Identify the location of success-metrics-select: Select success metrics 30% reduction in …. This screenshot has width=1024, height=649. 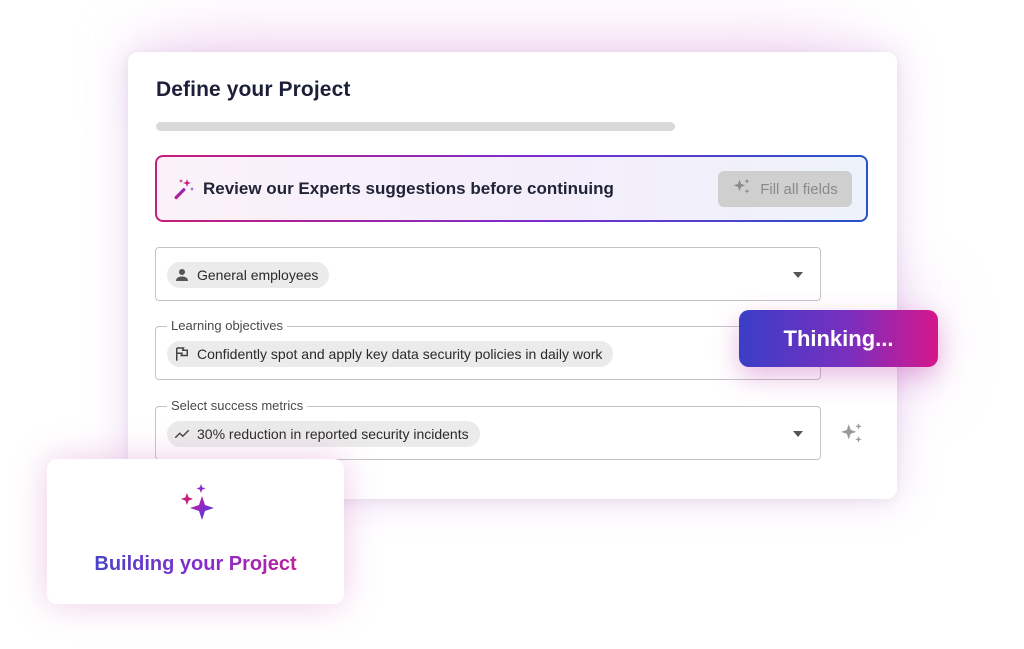
(488, 429).